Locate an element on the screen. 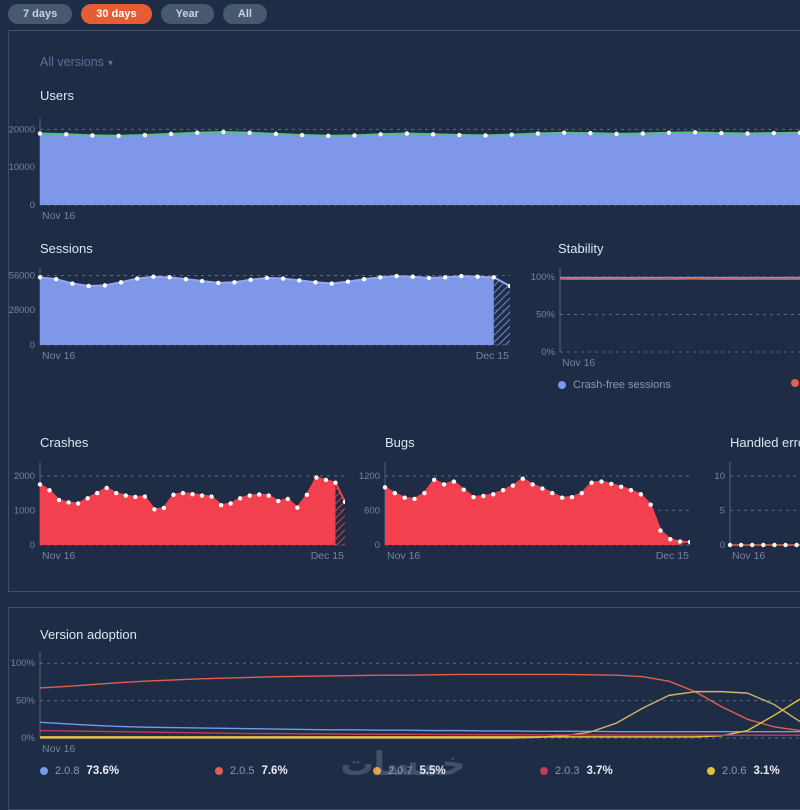 The image size is (800, 810). legend-version-pct: 5.5% is located at coordinates (432, 771).